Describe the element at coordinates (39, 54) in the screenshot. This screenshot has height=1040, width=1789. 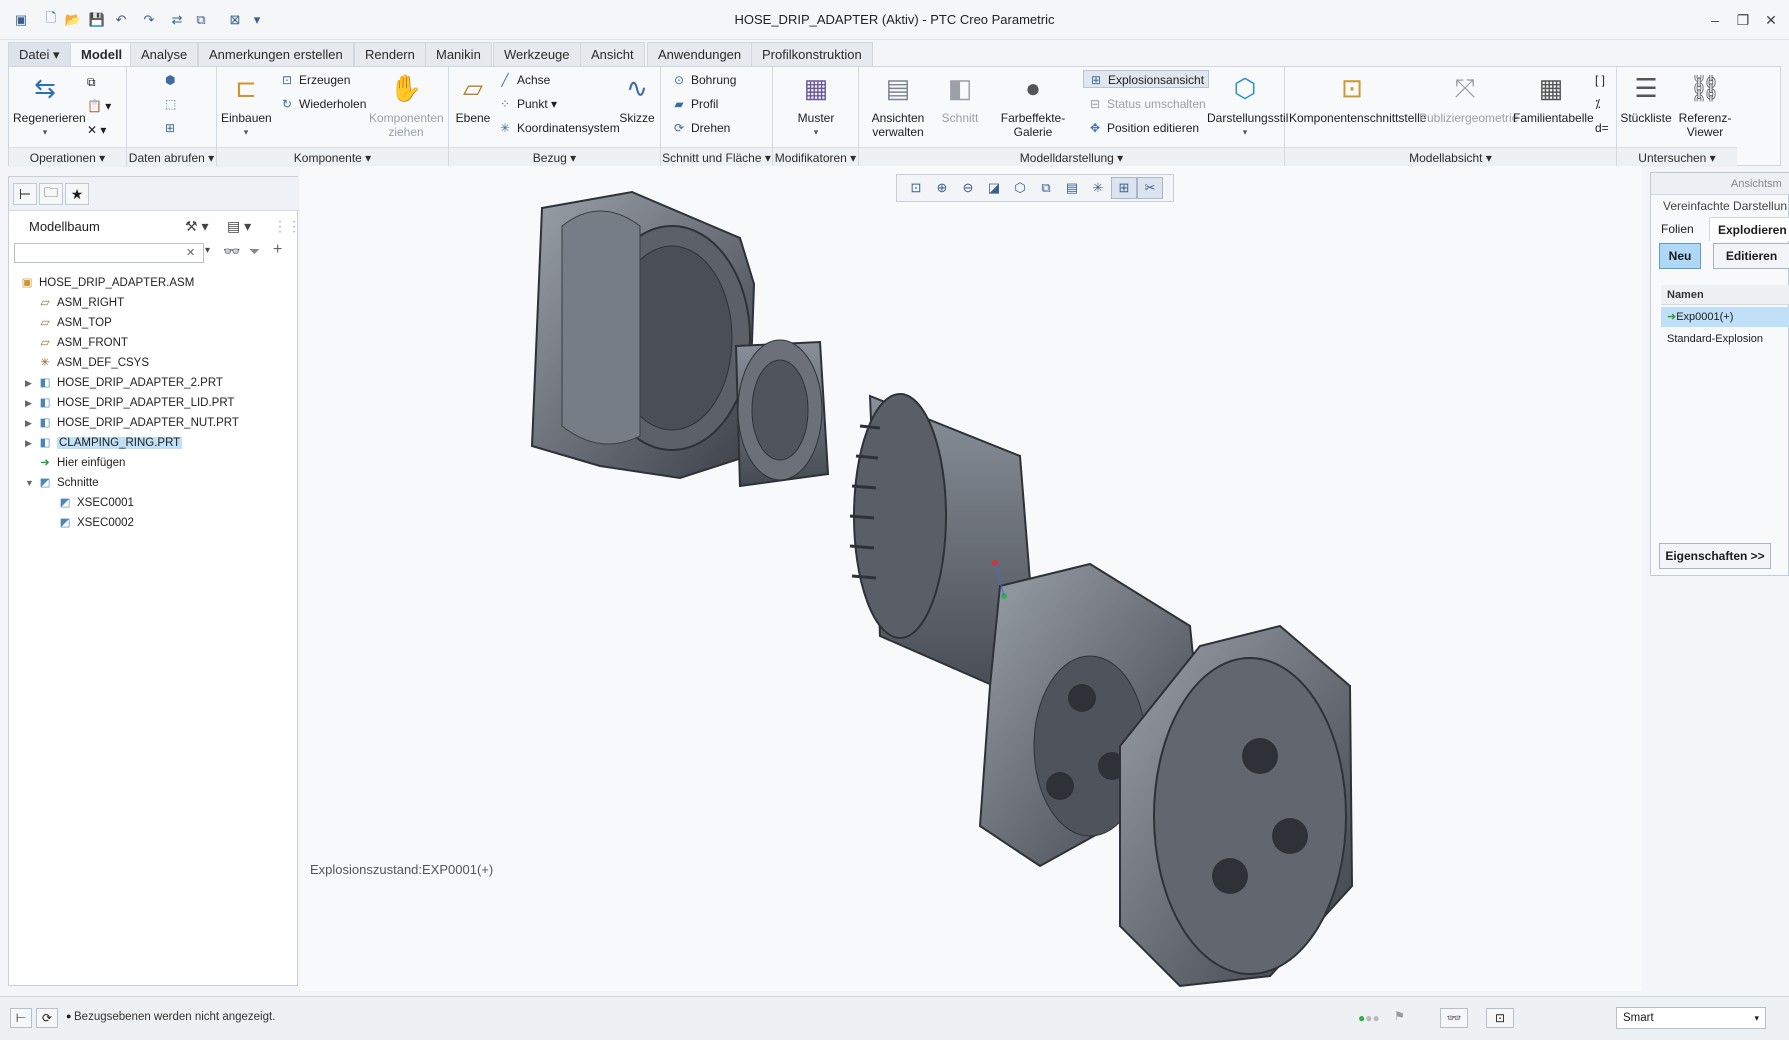
I see `tab-datei: Datei ▾` at that location.